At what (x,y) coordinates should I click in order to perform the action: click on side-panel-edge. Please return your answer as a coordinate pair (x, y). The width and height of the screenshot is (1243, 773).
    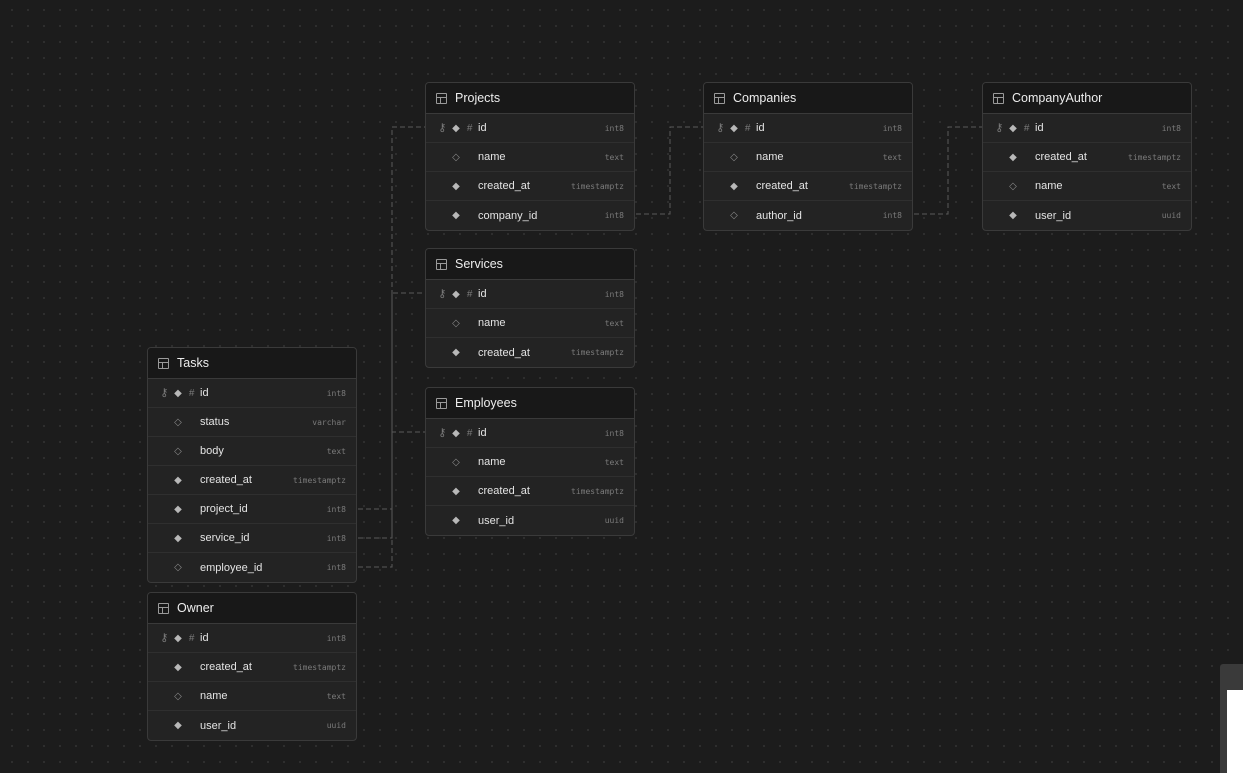
    Looking at the image, I should click on (1231, 718).